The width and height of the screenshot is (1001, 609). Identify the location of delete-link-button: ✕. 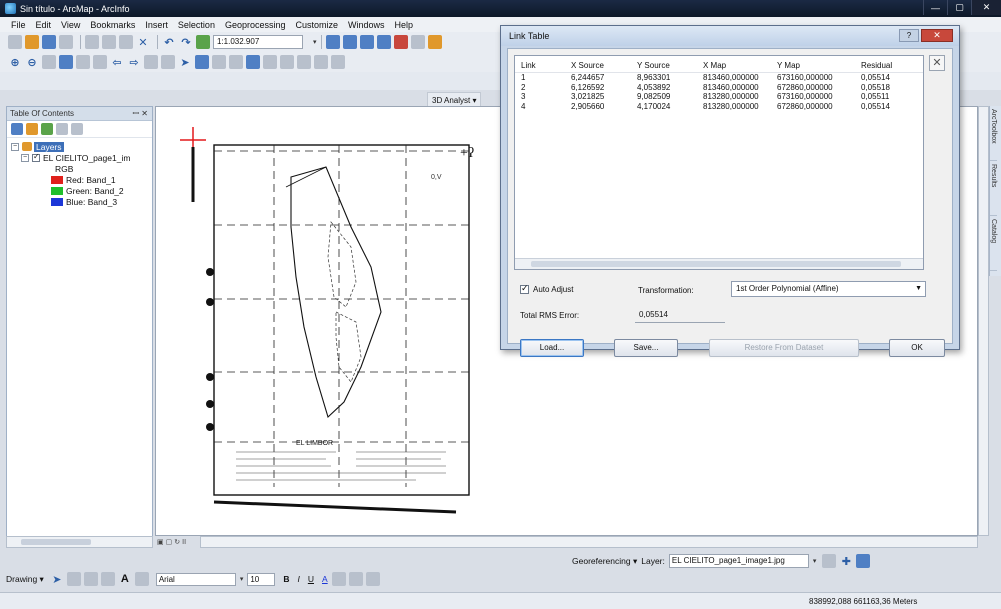
(937, 63).